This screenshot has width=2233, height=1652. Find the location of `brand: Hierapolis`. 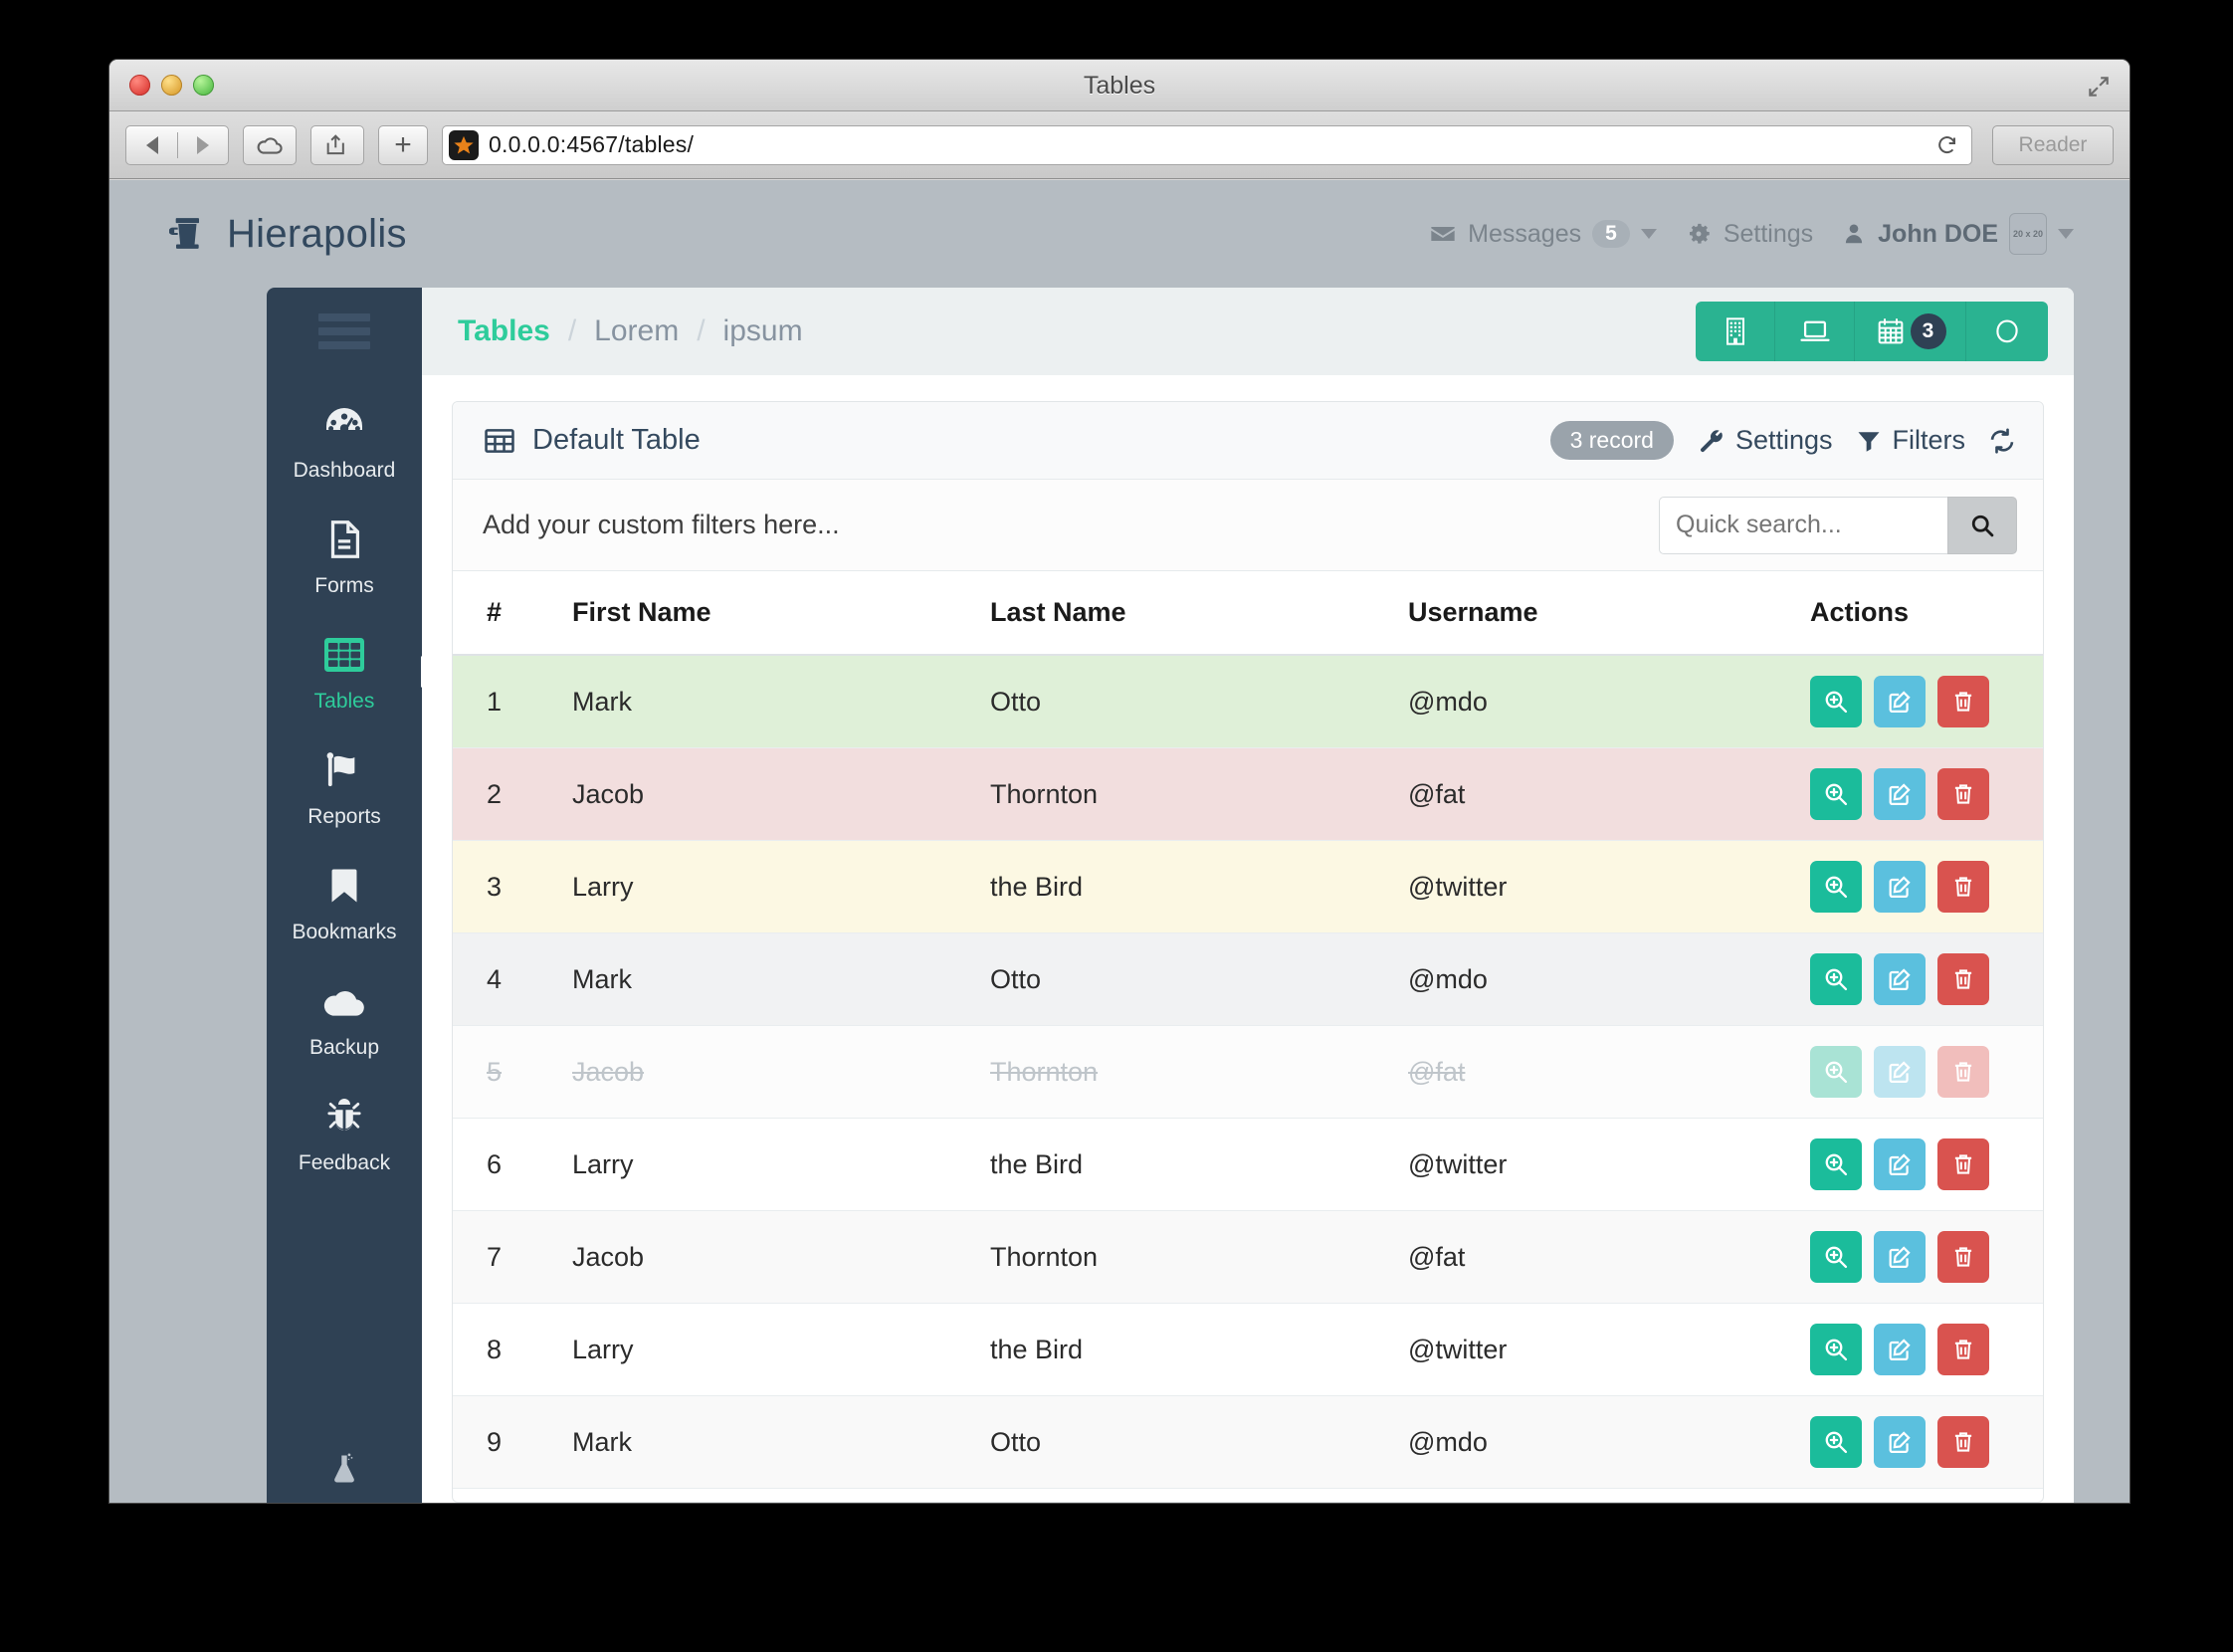

brand: Hierapolis is located at coordinates (288, 234).